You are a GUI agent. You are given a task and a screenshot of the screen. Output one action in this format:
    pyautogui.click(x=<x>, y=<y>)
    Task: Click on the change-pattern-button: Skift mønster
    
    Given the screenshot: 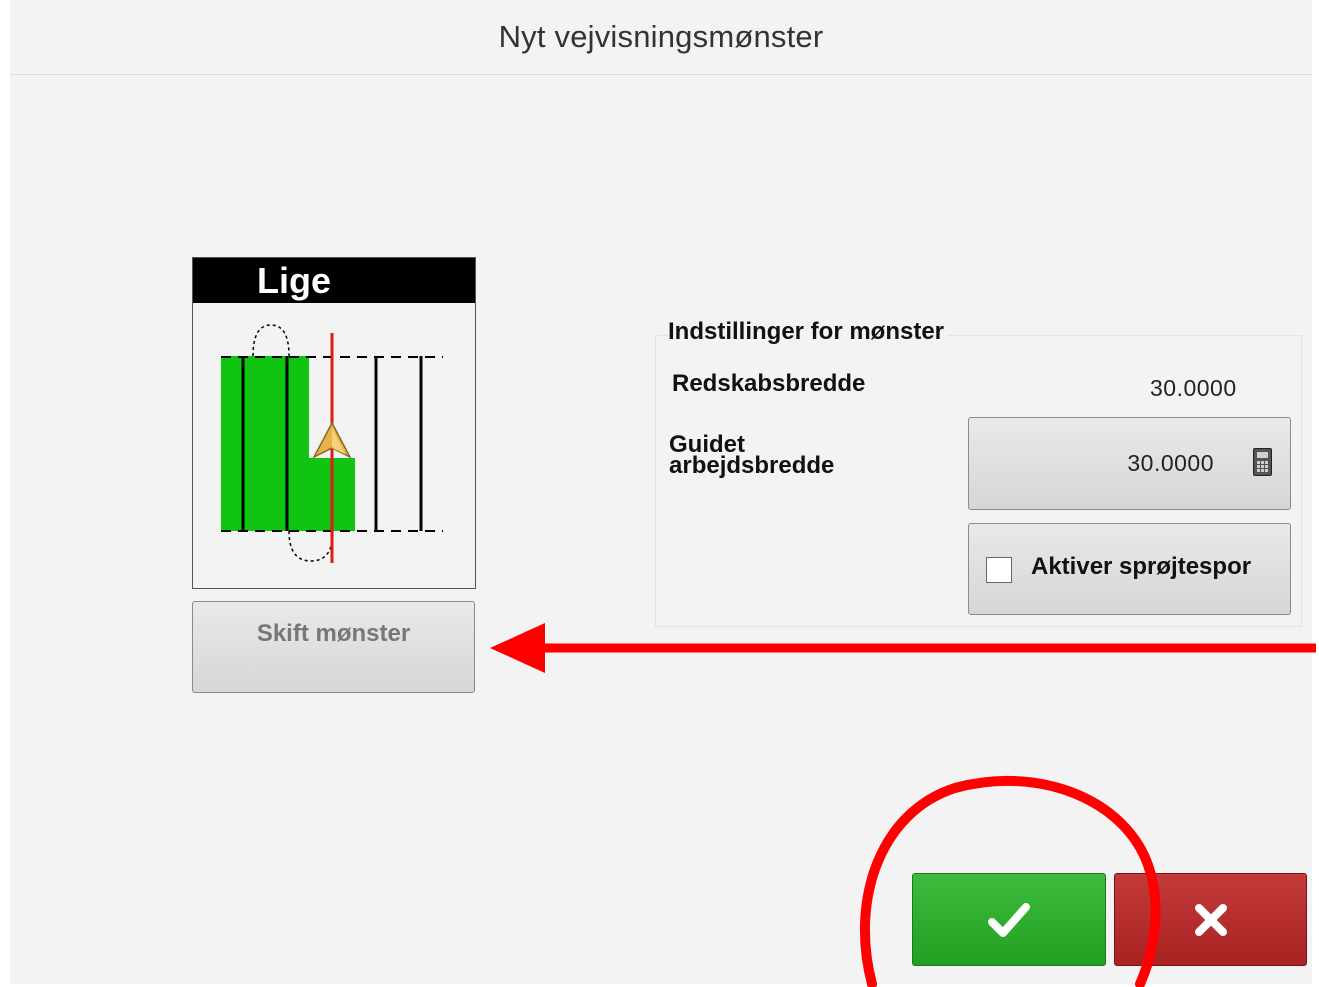 What is the action you would take?
    pyautogui.click(x=333, y=647)
    